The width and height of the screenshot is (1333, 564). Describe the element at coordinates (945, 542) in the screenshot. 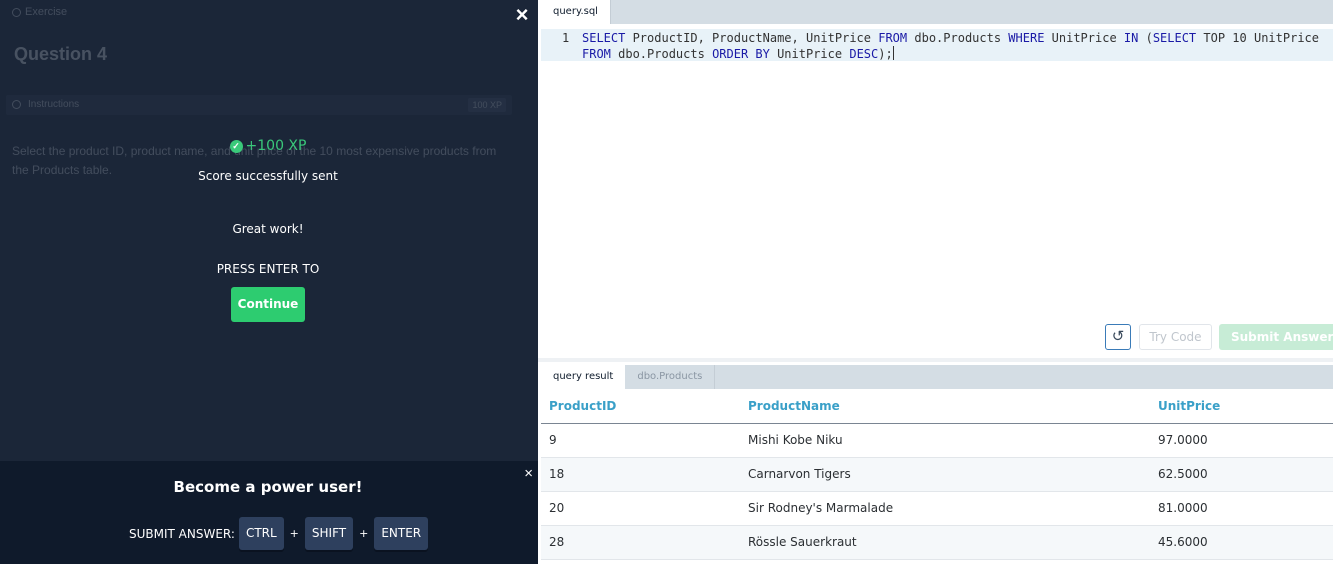

I see `table-cell: Rössle Sauerkraut` at that location.